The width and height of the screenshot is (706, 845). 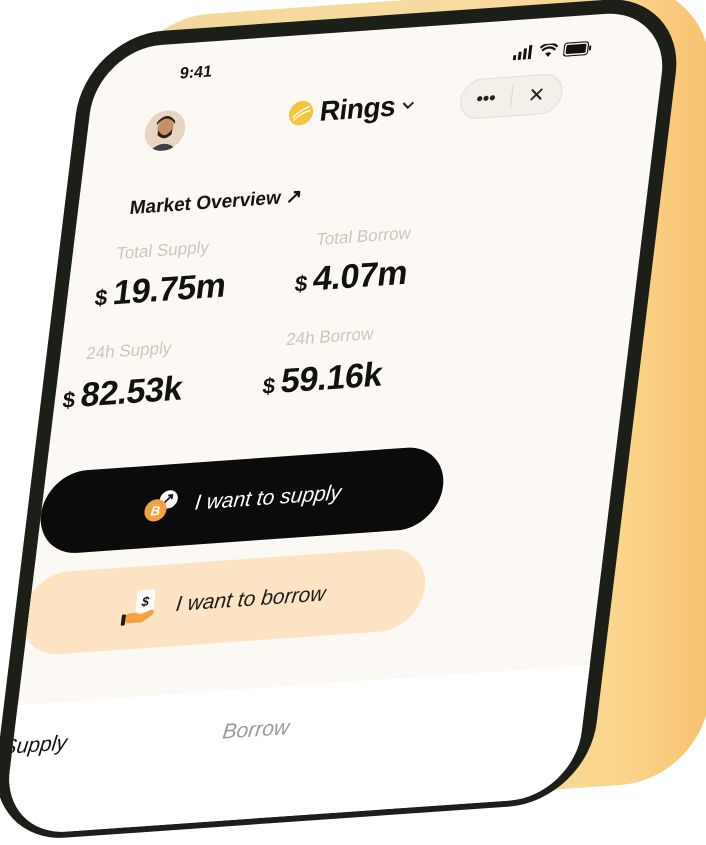 I want to click on avatar, so click(x=165, y=131).